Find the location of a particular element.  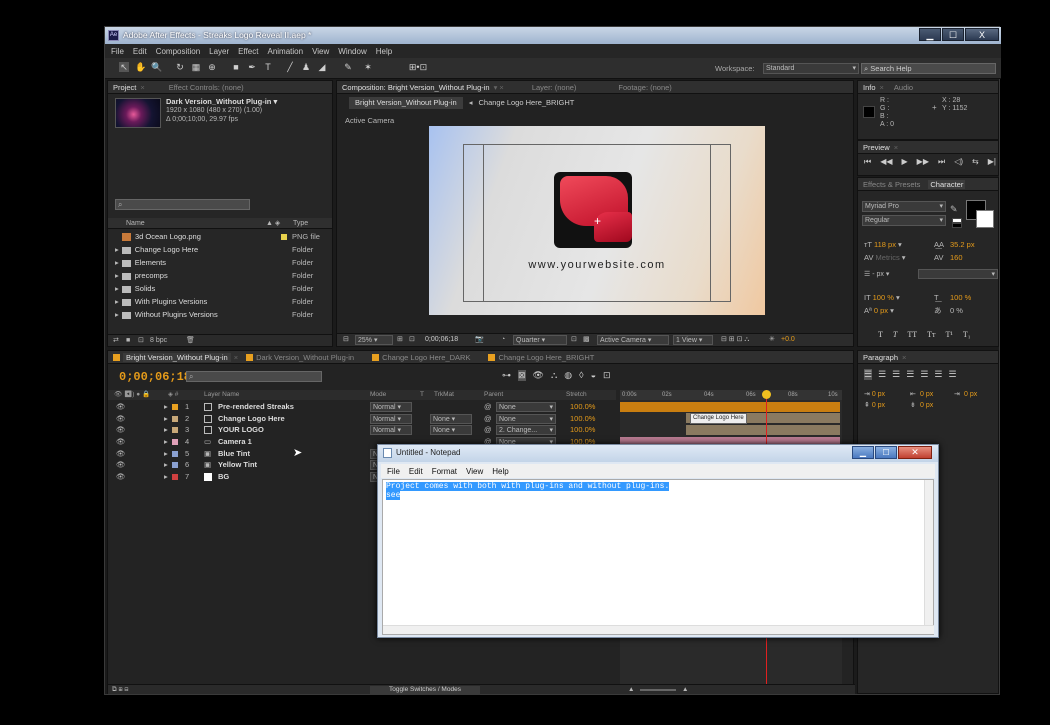

first-frame-icon: ⏮ is located at coordinates (867, 162).